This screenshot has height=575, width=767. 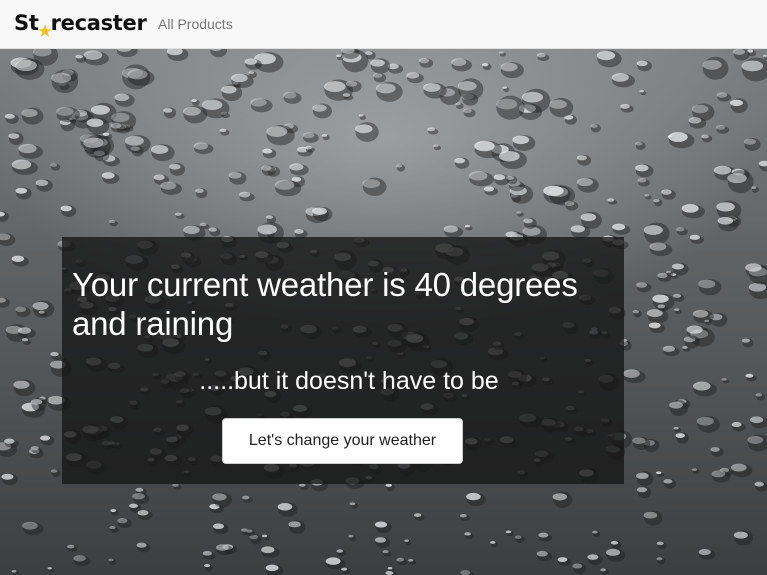 What do you see at coordinates (80, 23) in the screenshot?
I see `brand-logo: St recaster` at bounding box center [80, 23].